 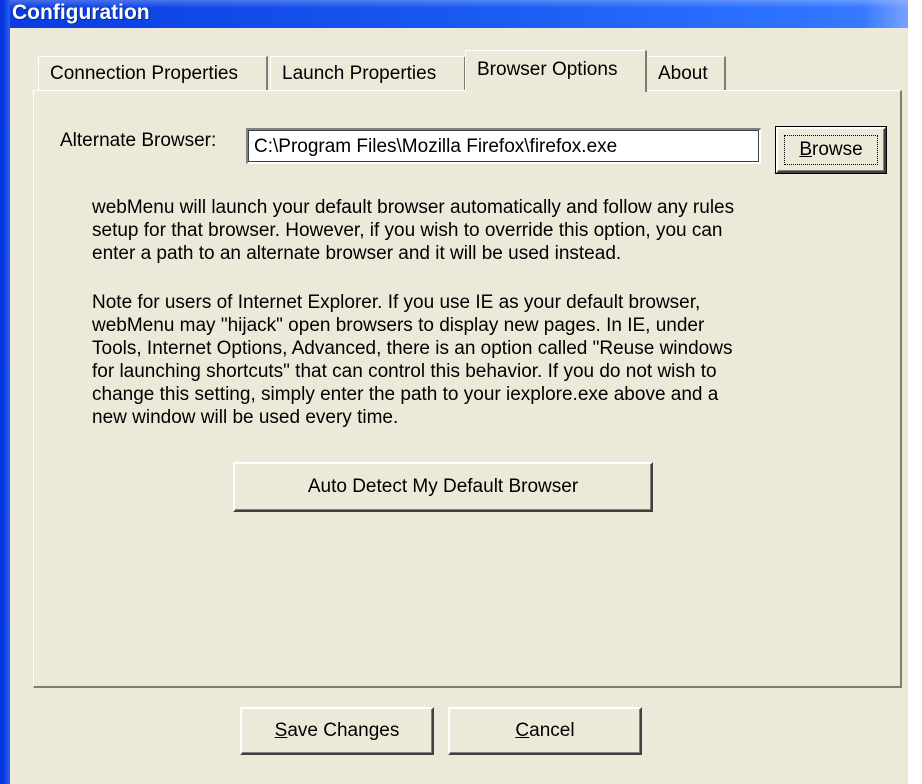 I want to click on title-bar-gradient-end, so click(x=885, y=14).